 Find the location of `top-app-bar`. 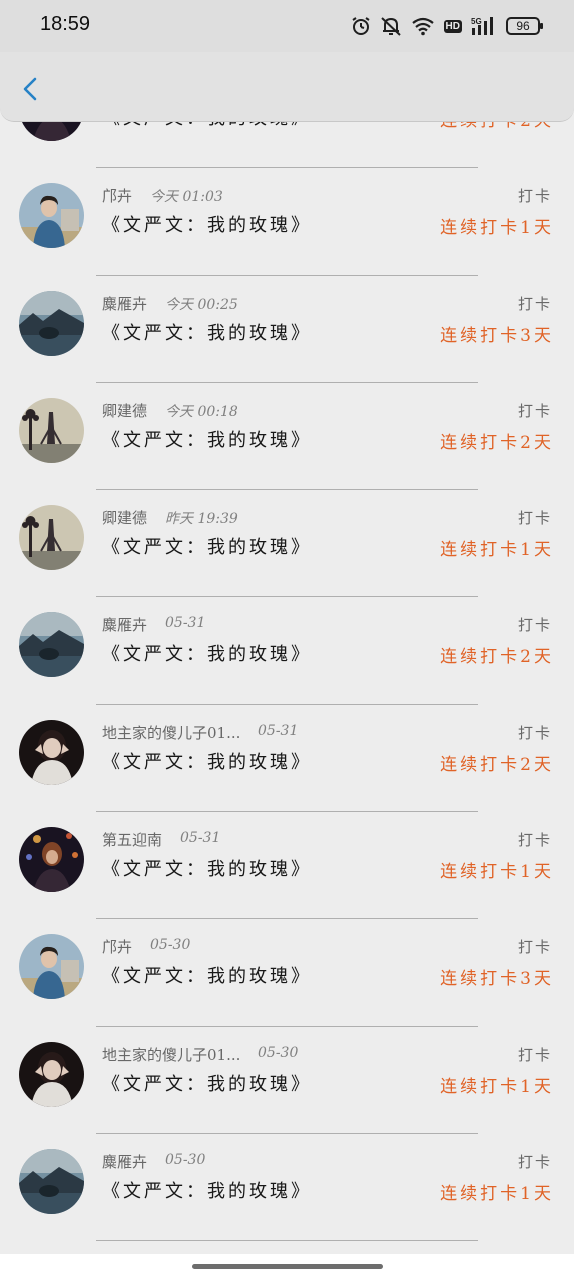

top-app-bar is located at coordinates (287, 87).